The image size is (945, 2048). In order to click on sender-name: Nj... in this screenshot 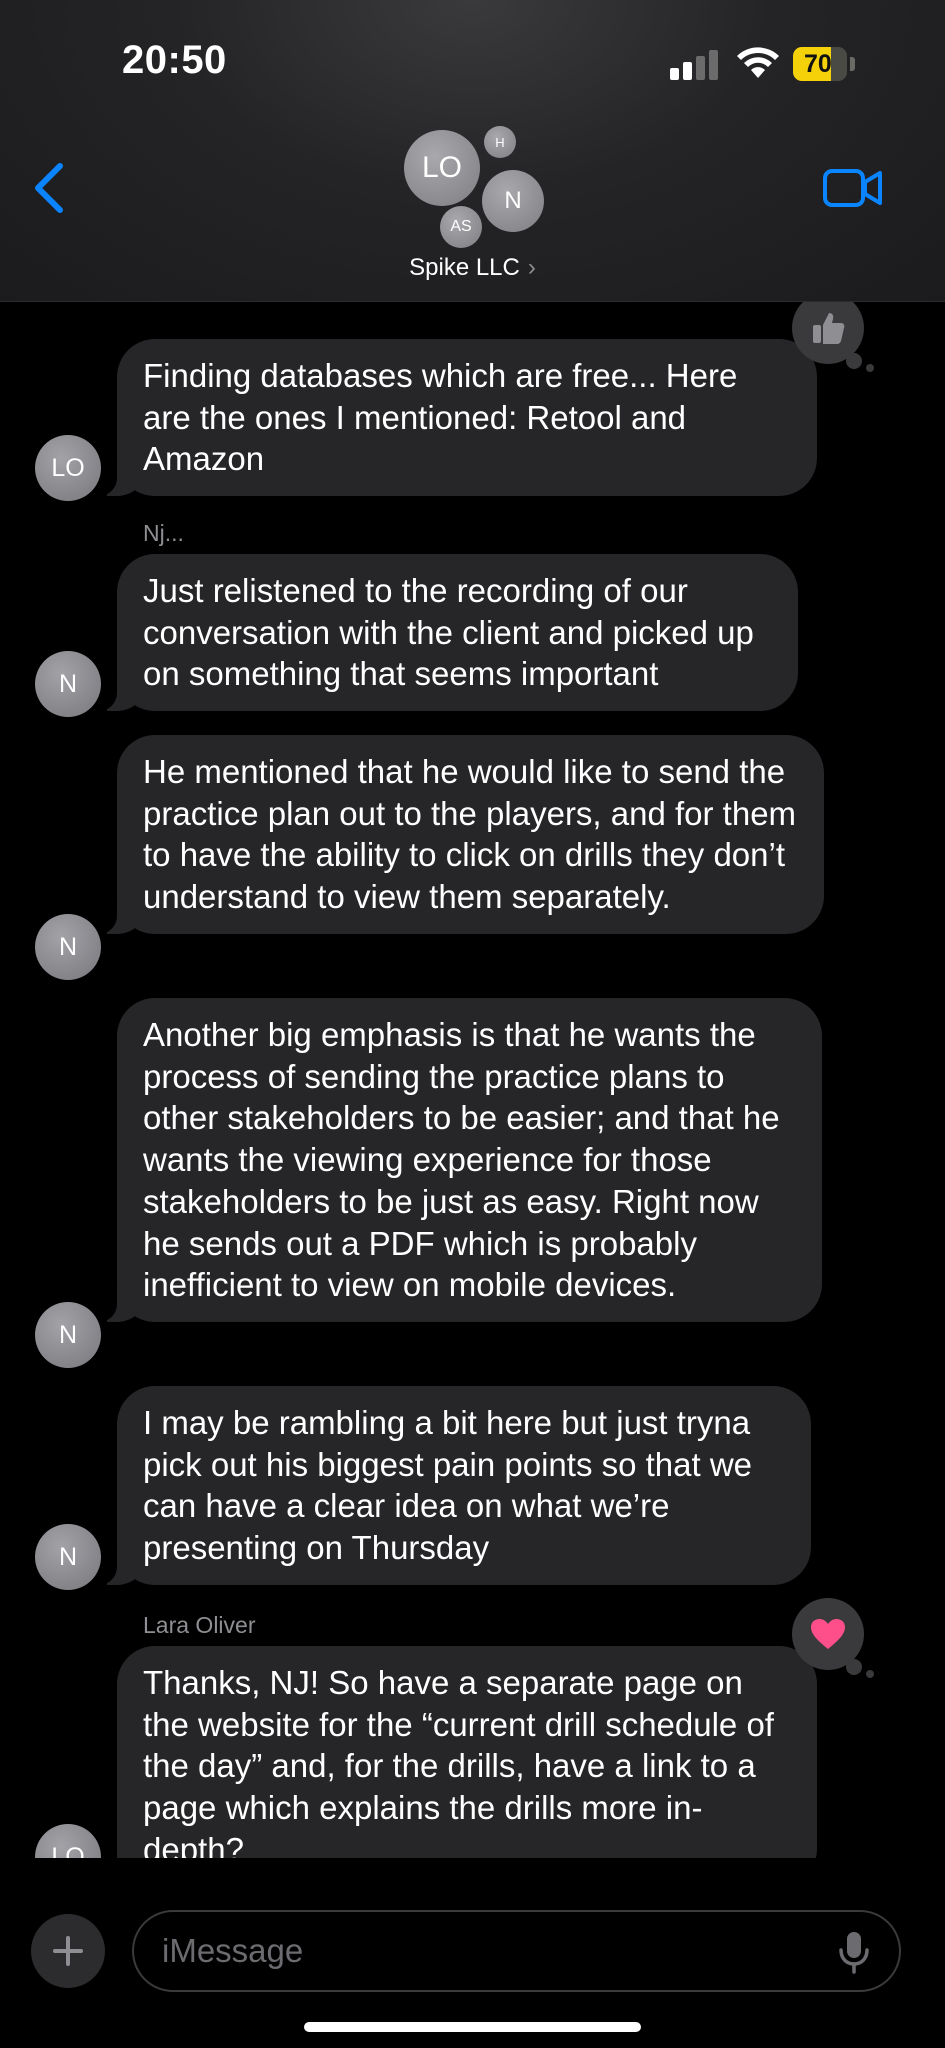, I will do `click(163, 533)`.